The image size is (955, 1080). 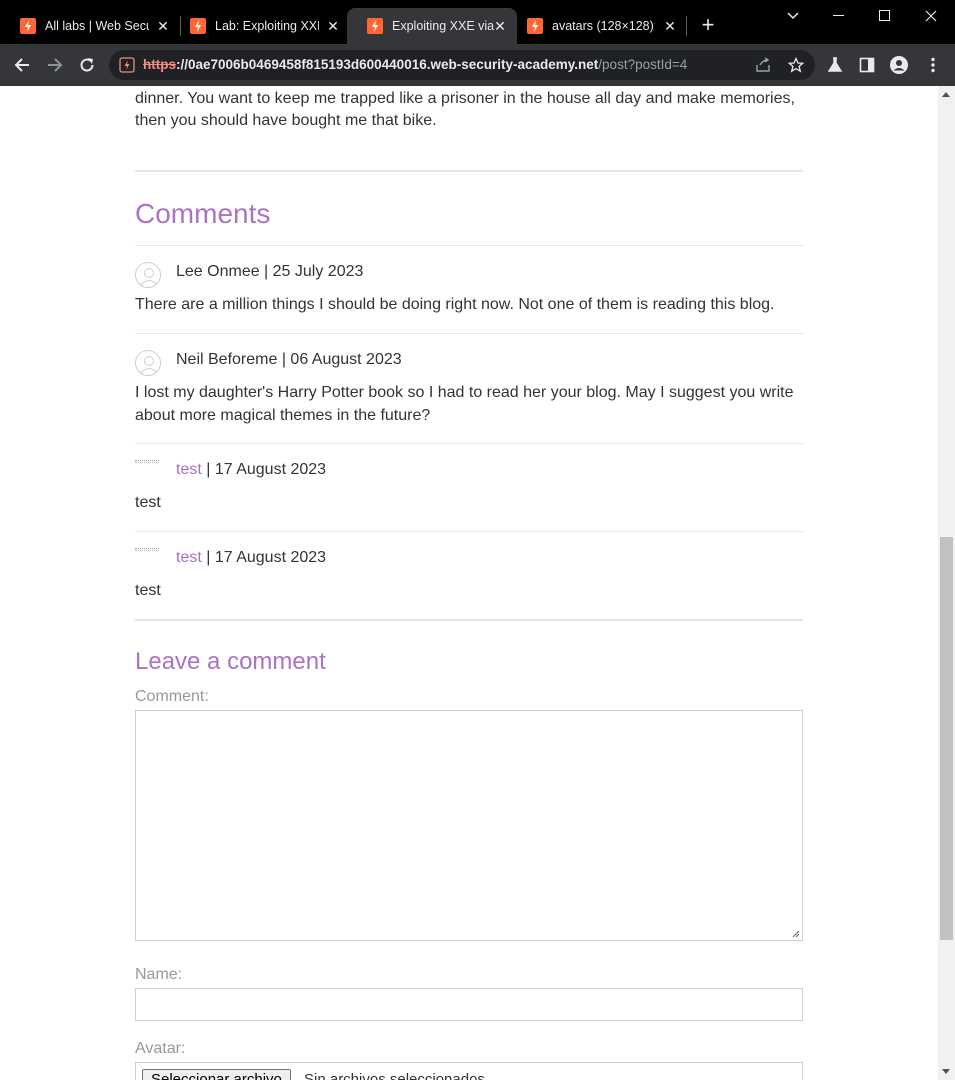 What do you see at coordinates (394, 1075) in the screenshot?
I see `file-status-text: Sin archivos seleccionados` at bounding box center [394, 1075].